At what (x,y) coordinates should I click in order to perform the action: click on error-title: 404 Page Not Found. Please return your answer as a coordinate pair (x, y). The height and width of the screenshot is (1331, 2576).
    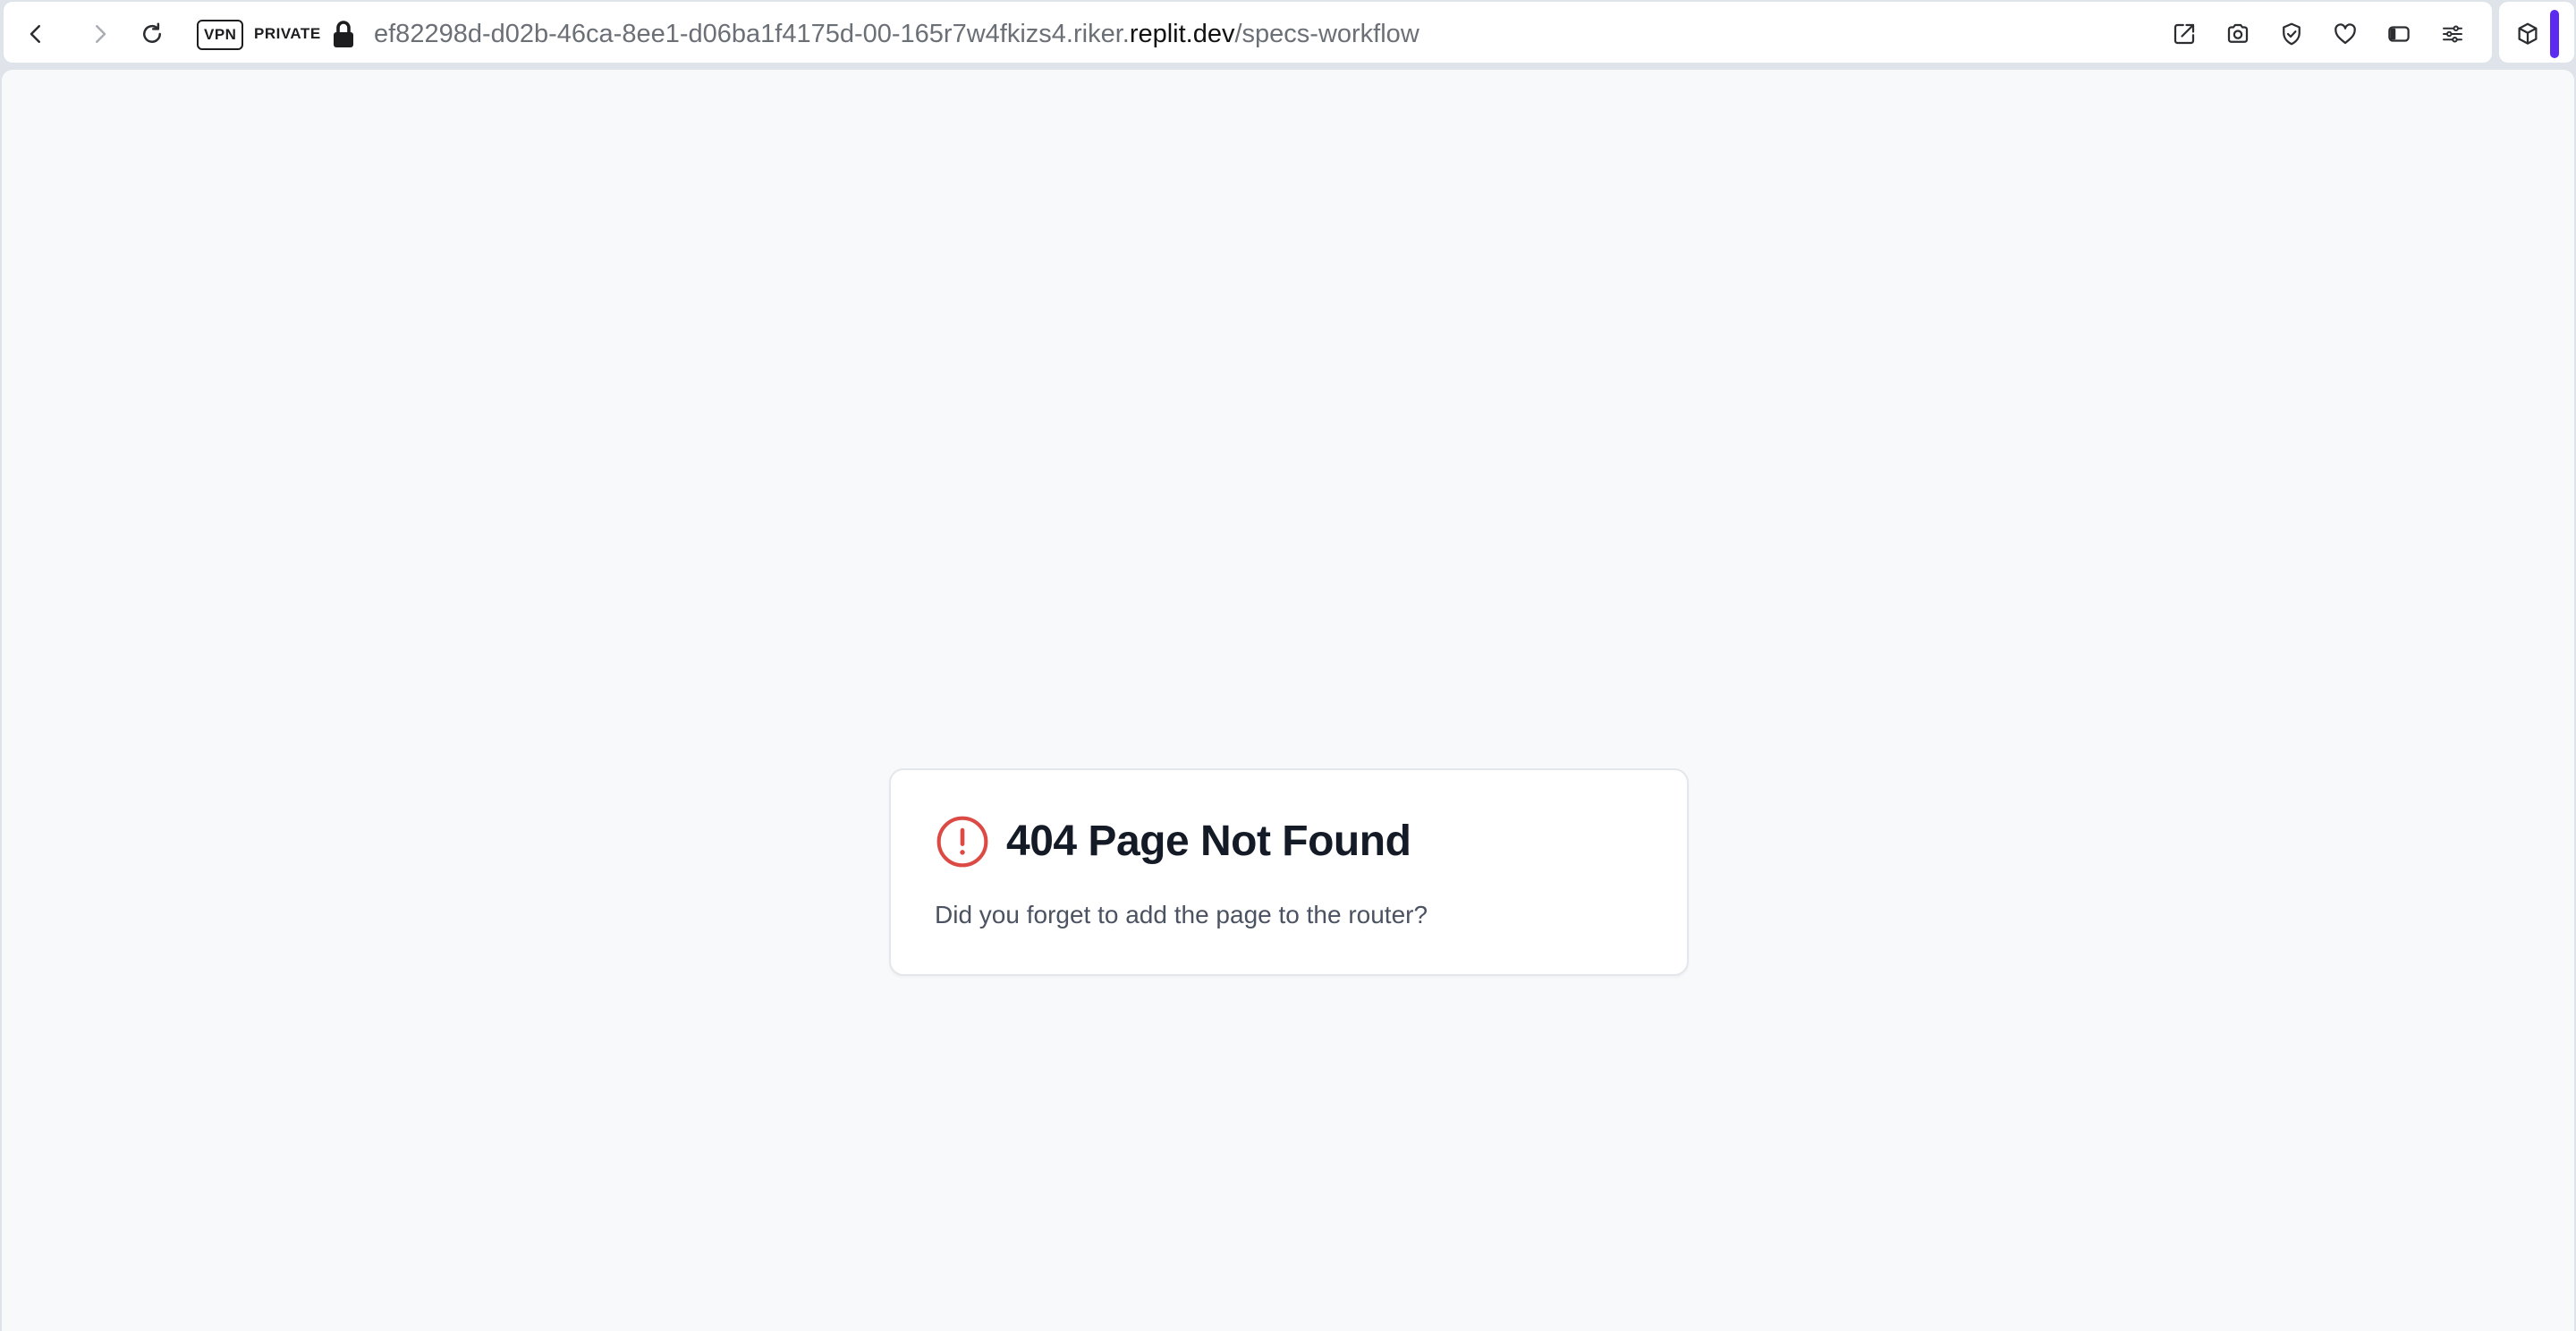
    Looking at the image, I should click on (1208, 842).